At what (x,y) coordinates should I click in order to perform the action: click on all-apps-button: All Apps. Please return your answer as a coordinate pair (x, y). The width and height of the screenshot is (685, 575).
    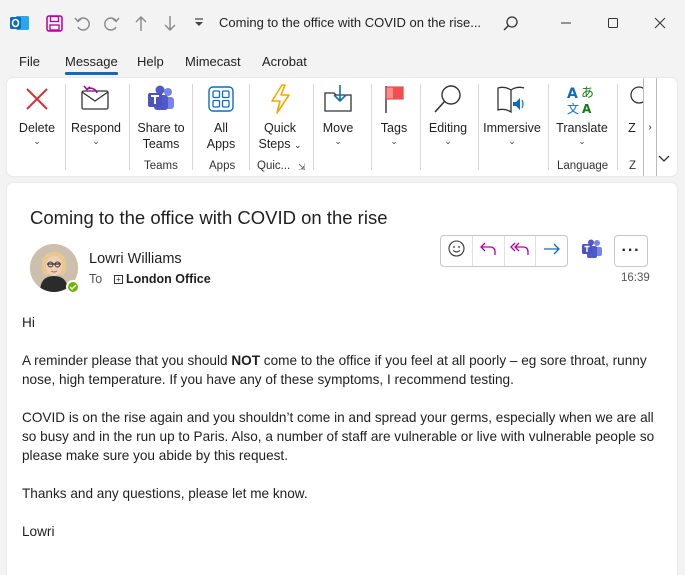
    Looking at the image, I should click on (221, 117).